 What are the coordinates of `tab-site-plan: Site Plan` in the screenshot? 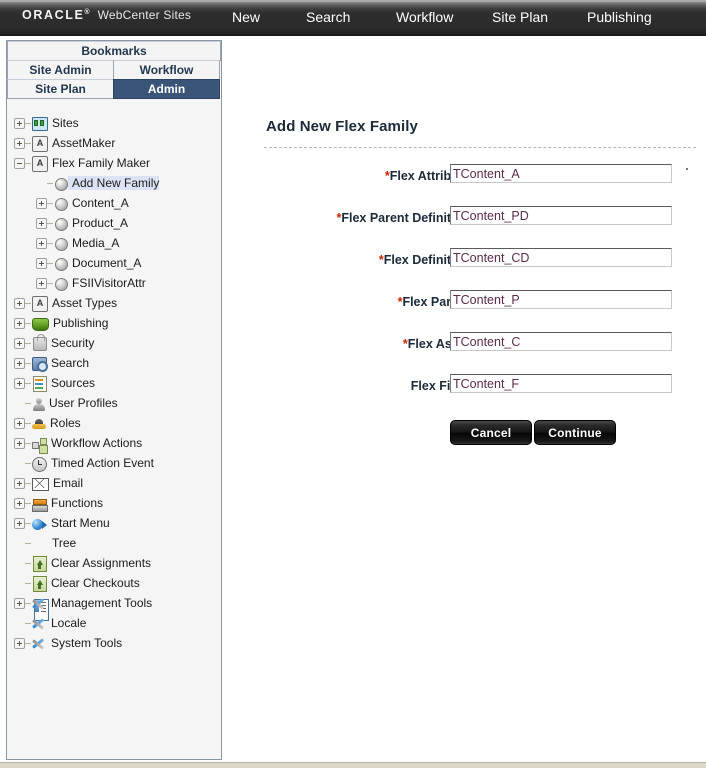 It's located at (60, 89).